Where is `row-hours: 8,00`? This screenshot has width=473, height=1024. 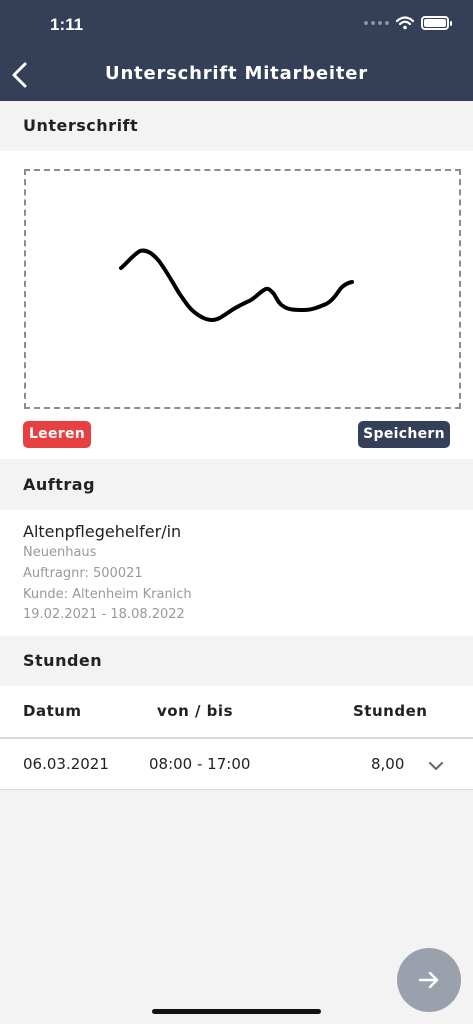
row-hours: 8,00 is located at coordinates (388, 764).